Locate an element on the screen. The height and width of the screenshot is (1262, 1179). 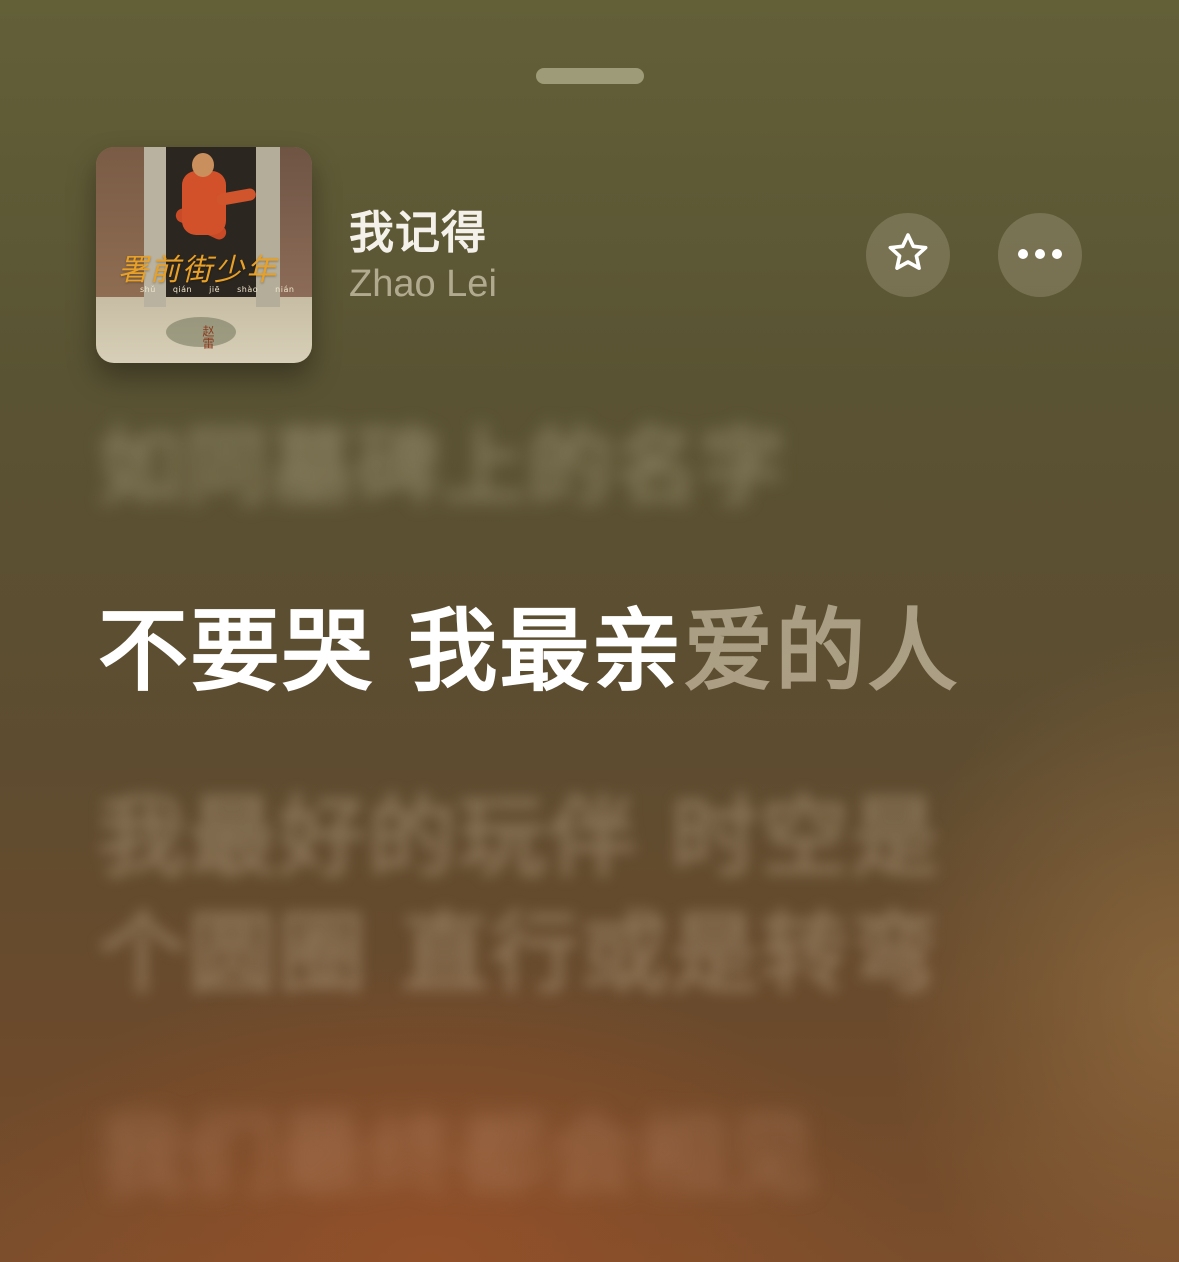
ellipsis-icon is located at coordinates (1040, 255).